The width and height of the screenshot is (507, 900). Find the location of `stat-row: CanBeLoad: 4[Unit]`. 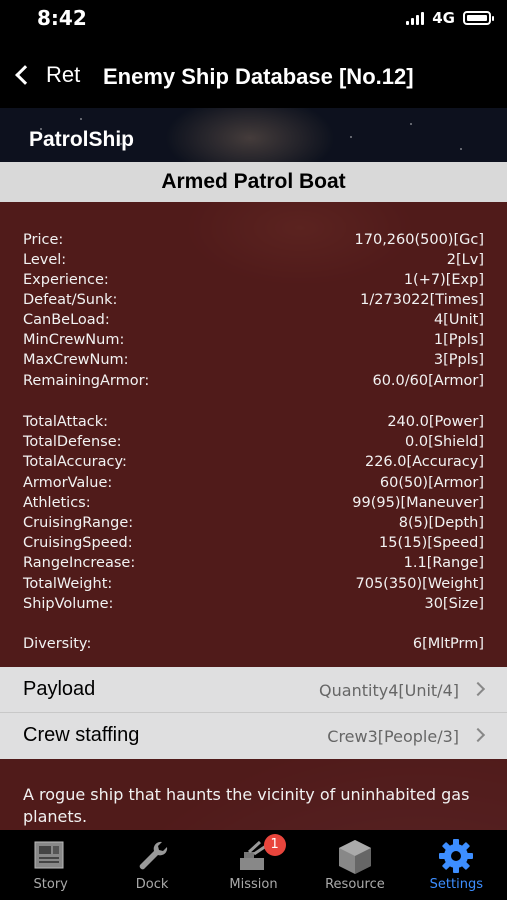

stat-row: CanBeLoad: 4[Unit] is located at coordinates (253, 320).